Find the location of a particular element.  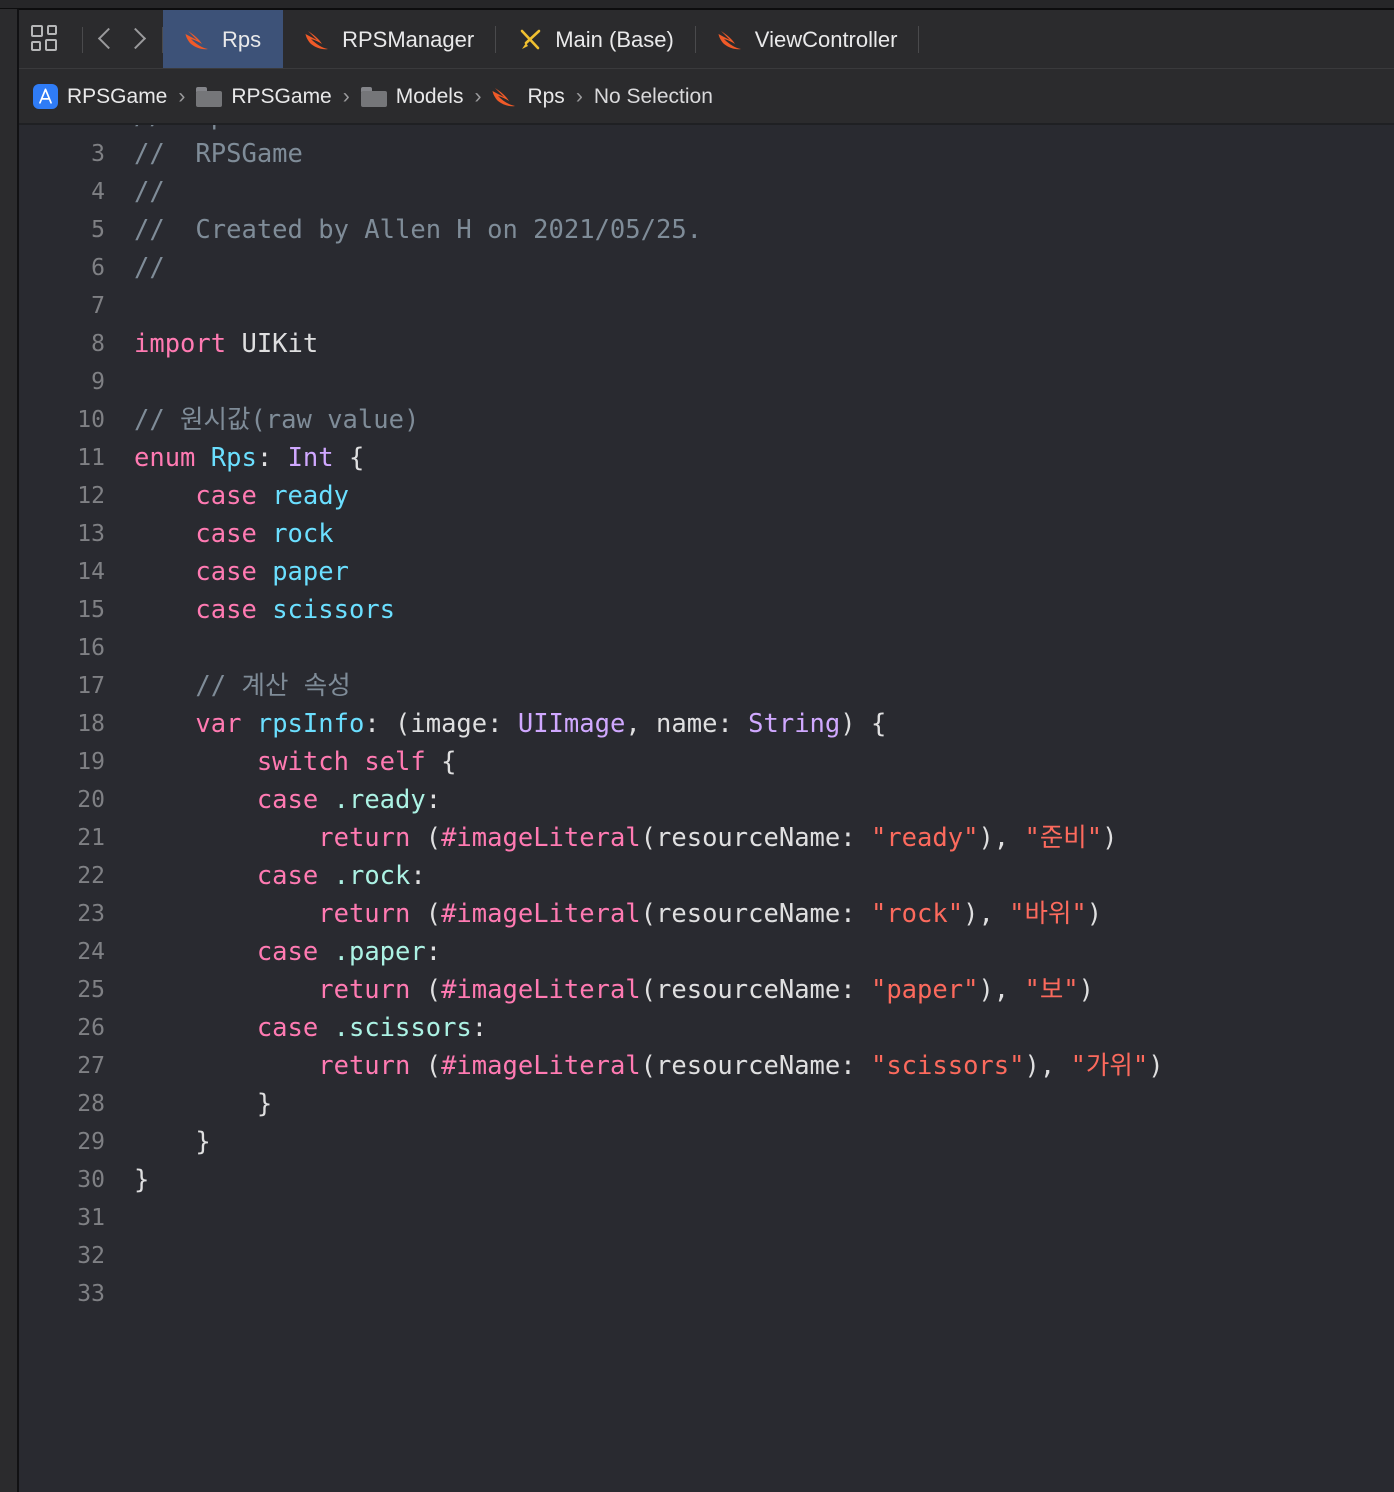

line-number: 8 is located at coordinates (98, 344).